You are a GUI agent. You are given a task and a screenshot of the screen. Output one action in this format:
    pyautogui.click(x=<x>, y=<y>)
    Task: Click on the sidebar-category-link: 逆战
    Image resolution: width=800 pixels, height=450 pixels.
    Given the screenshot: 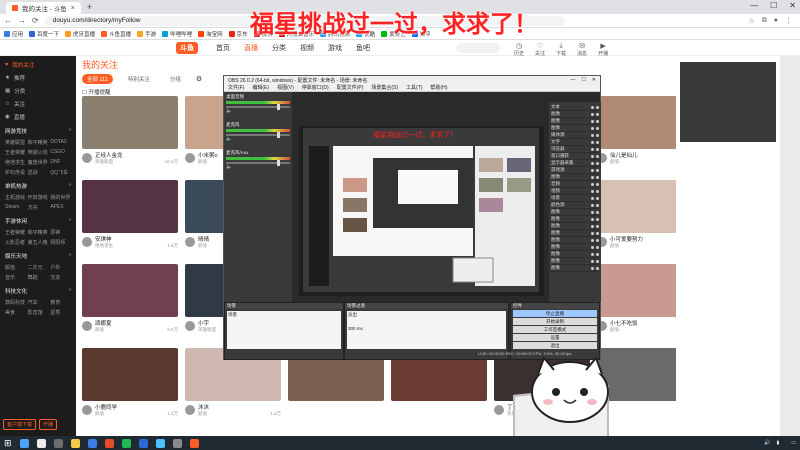 What is the action you would take?
    pyautogui.click(x=38, y=172)
    